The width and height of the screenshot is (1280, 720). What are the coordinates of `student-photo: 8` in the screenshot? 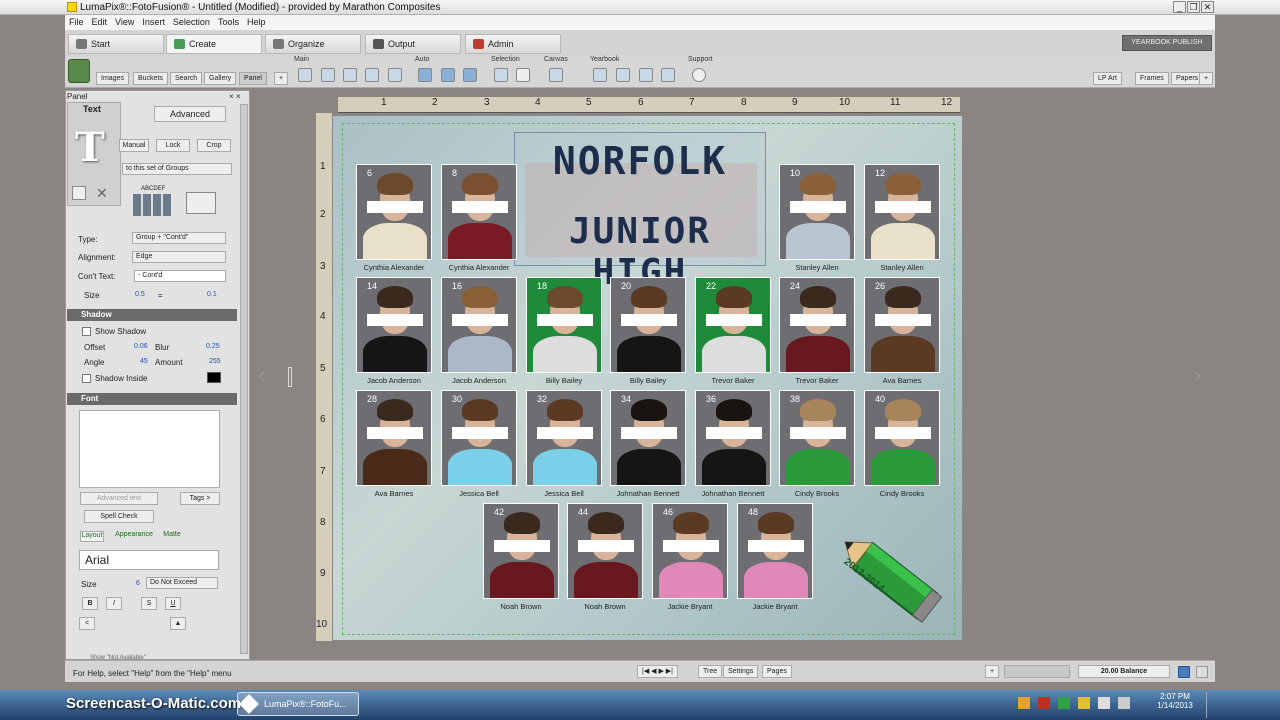 It's located at (479, 212).